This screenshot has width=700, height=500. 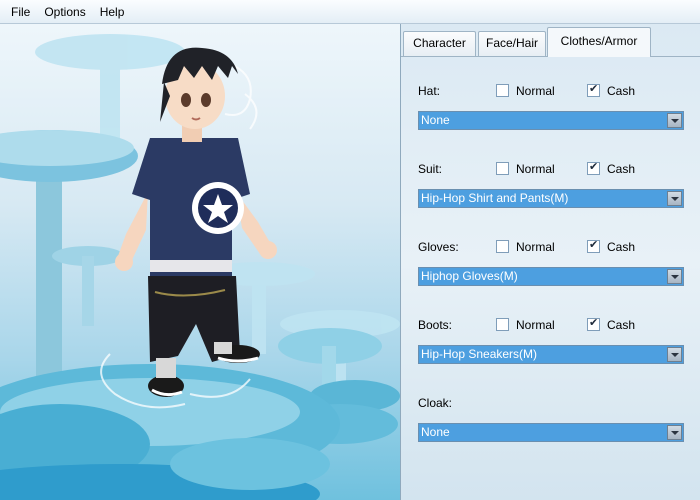 What do you see at coordinates (502, 90) in the screenshot?
I see `hat-normal-checkbox` at bounding box center [502, 90].